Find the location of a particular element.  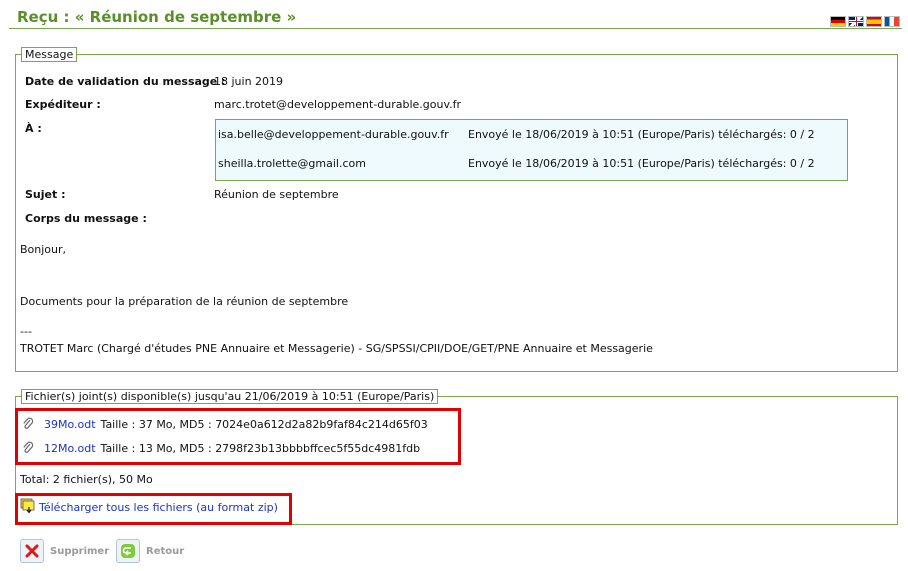

delete-button: Supprimer is located at coordinates (64, 551).